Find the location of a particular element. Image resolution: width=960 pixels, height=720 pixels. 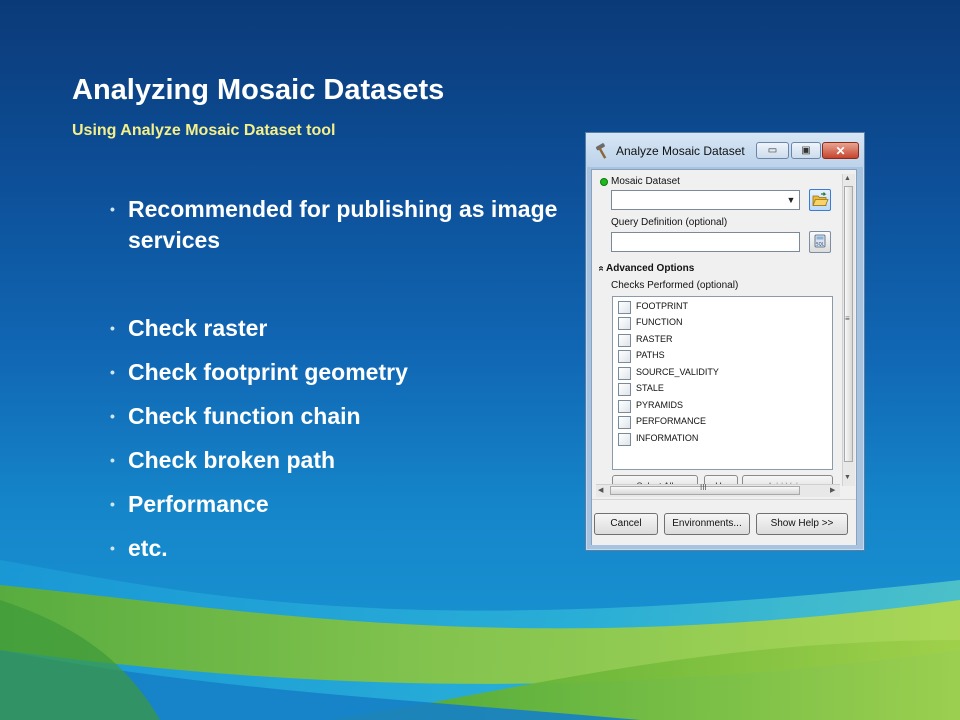

folder-open-icon is located at coordinates (820, 199).